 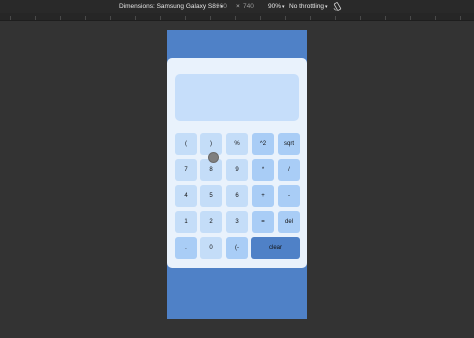 What do you see at coordinates (263, 170) in the screenshot?
I see `key-multiply: *` at bounding box center [263, 170].